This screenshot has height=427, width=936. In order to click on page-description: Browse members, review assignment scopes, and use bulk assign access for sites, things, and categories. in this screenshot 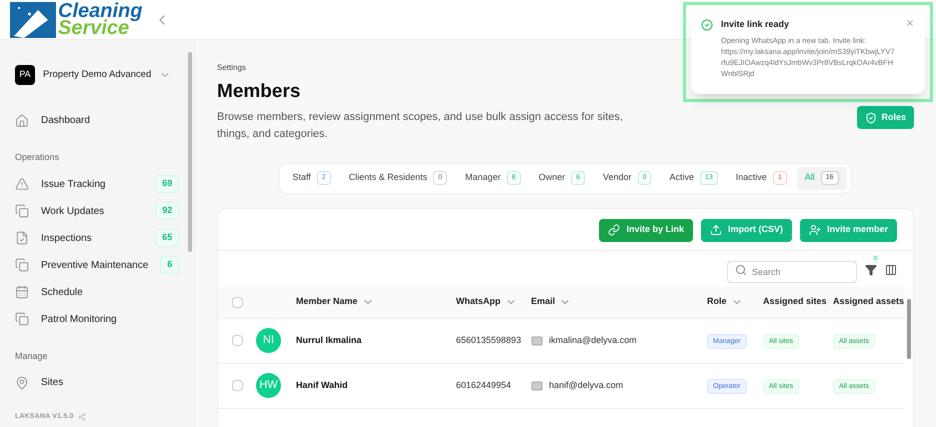, I will do `click(420, 126)`.